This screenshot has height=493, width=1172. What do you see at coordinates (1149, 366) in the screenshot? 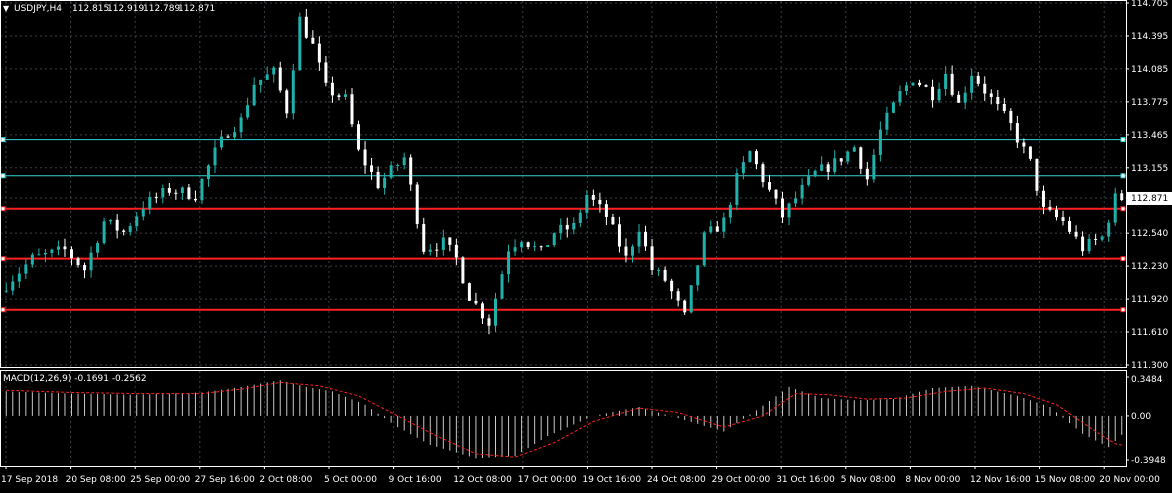
I see `price-tick-label: 111.300` at bounding box center [1149, 366].